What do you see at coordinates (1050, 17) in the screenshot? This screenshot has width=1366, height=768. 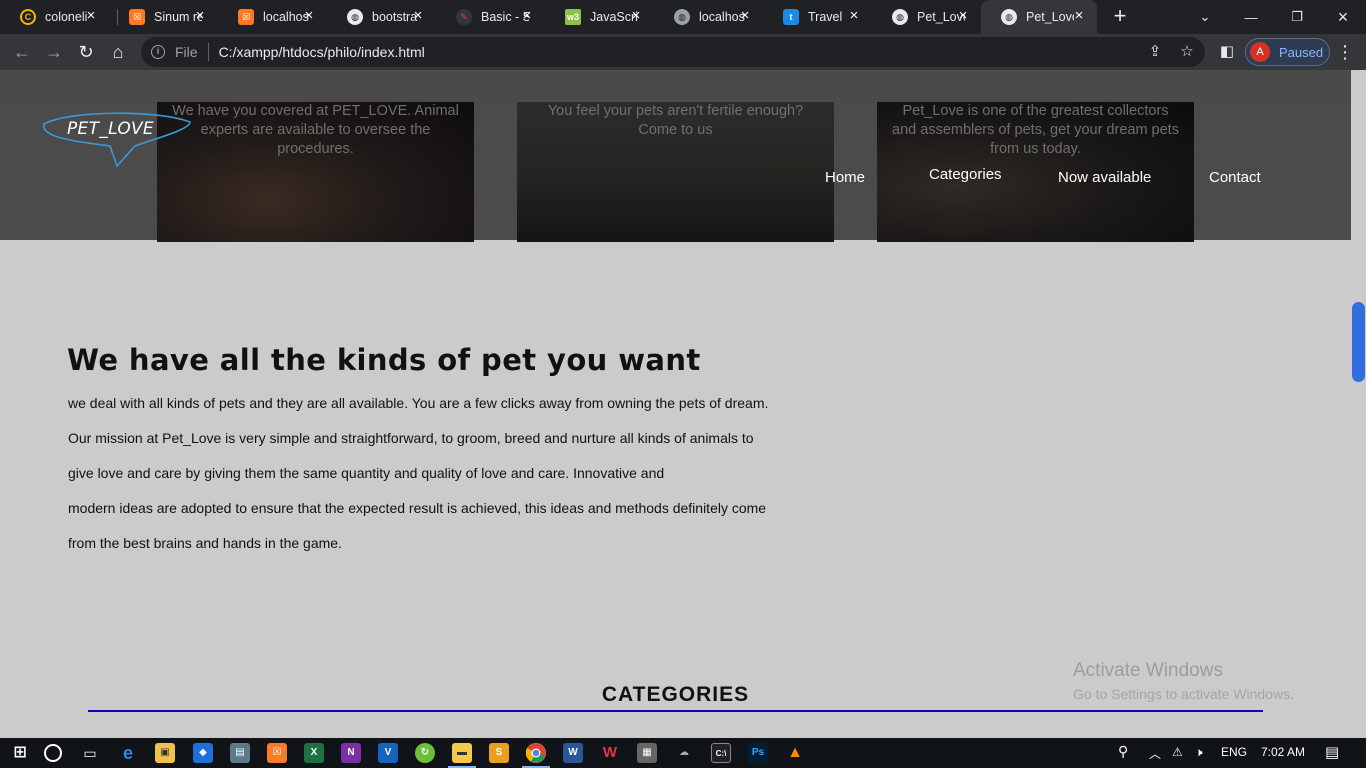 I see `tab-title: Pet_Love` at bounding box center [1050, 17].